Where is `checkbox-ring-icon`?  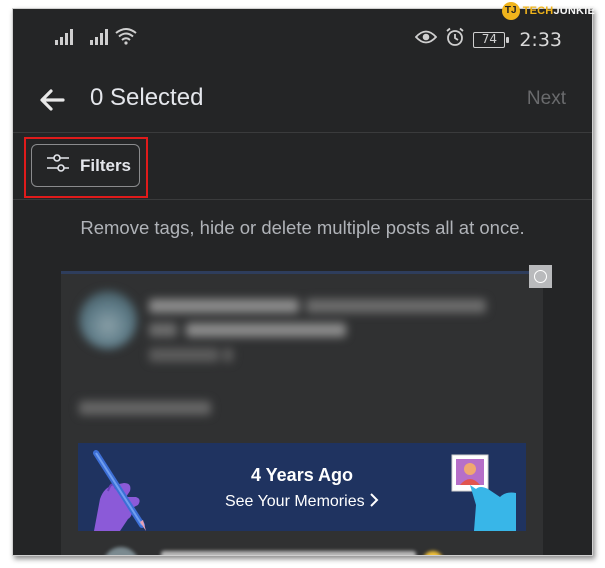 checkbox-ring-icon is located at coordinates (540, 276).